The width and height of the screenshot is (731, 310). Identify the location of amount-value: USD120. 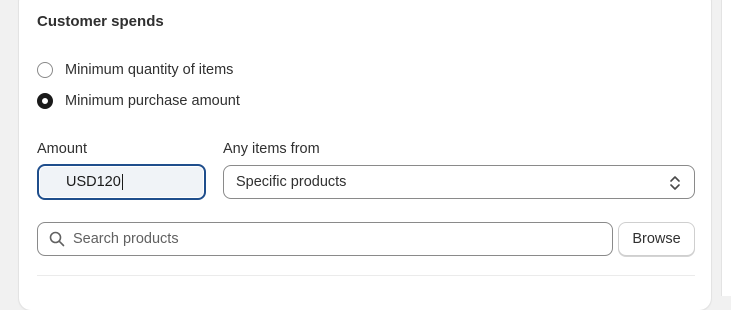
(93, 182).